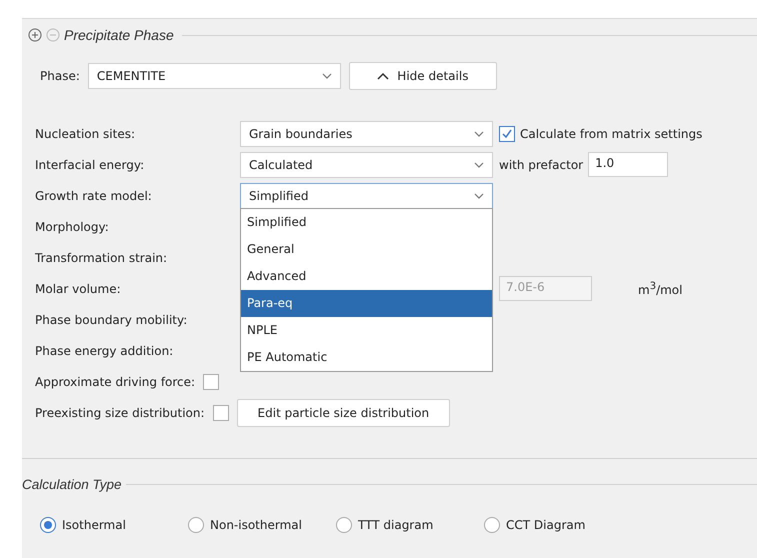  What do you see at coordinates (60, 76) in the screenshot?
I see `field-label: Phase:` at bounding box center [60, 76].